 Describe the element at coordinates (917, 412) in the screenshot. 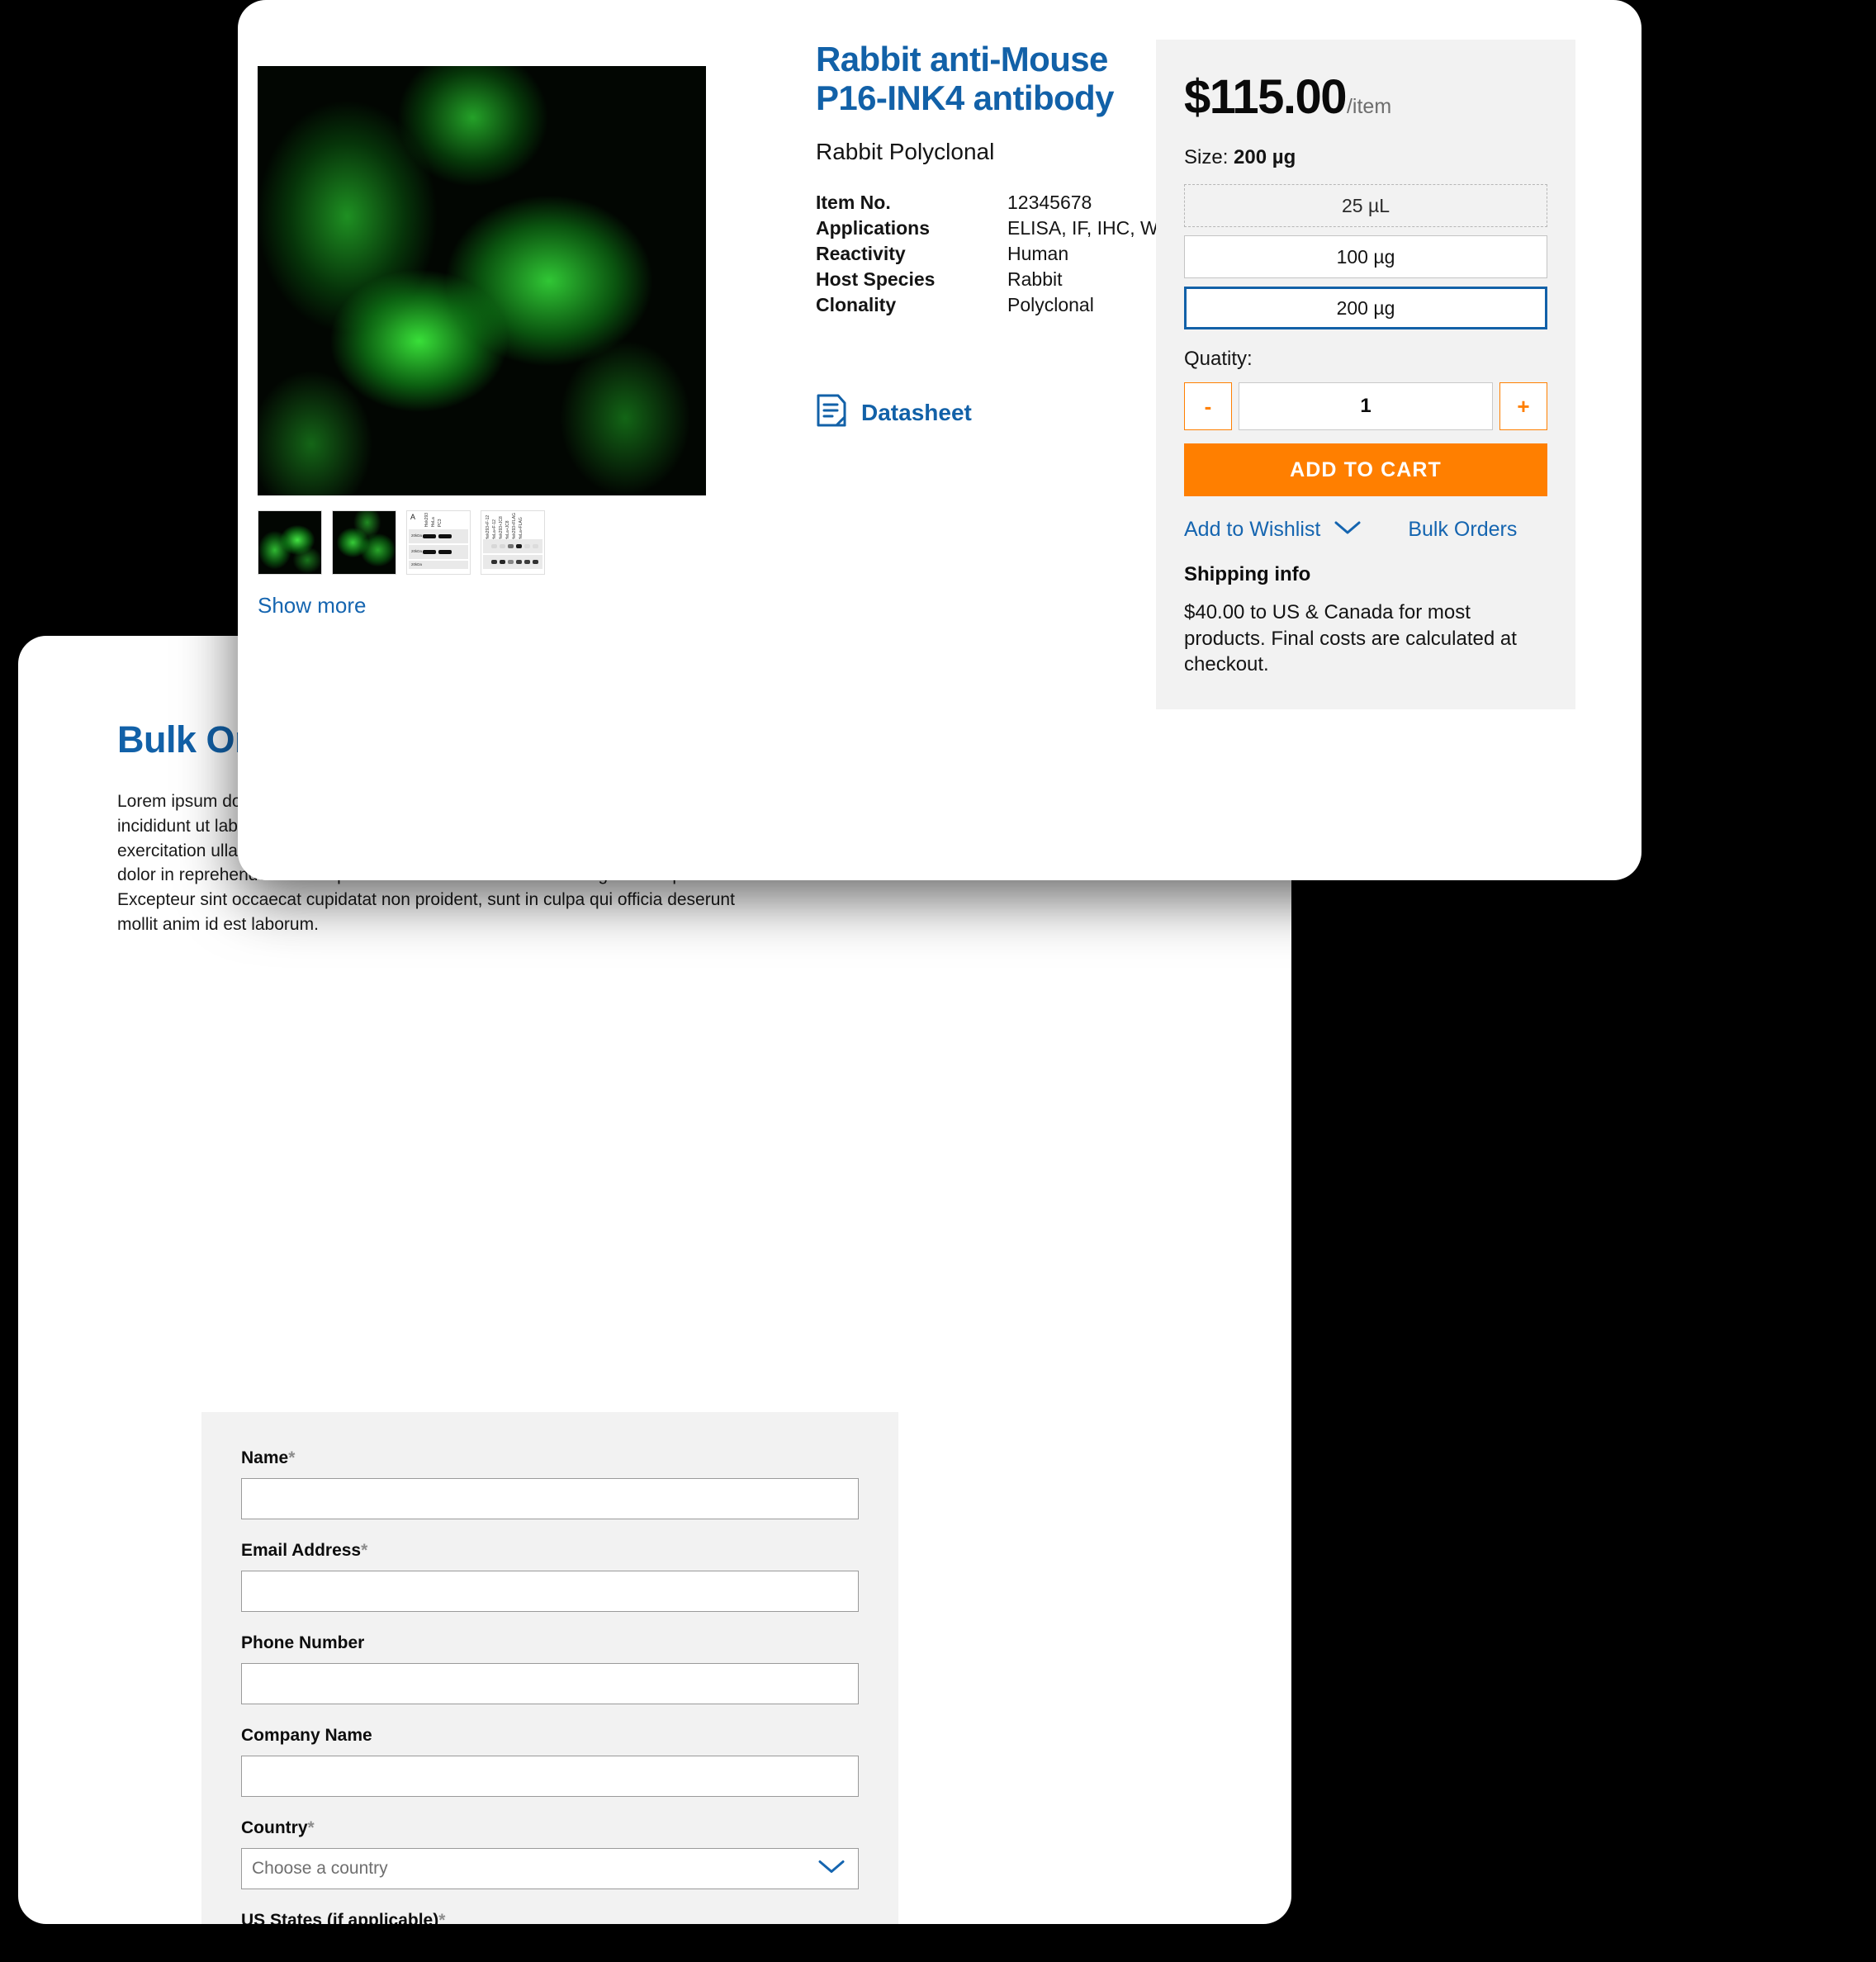

I see `datasheet-label: Datasheet` at that location.